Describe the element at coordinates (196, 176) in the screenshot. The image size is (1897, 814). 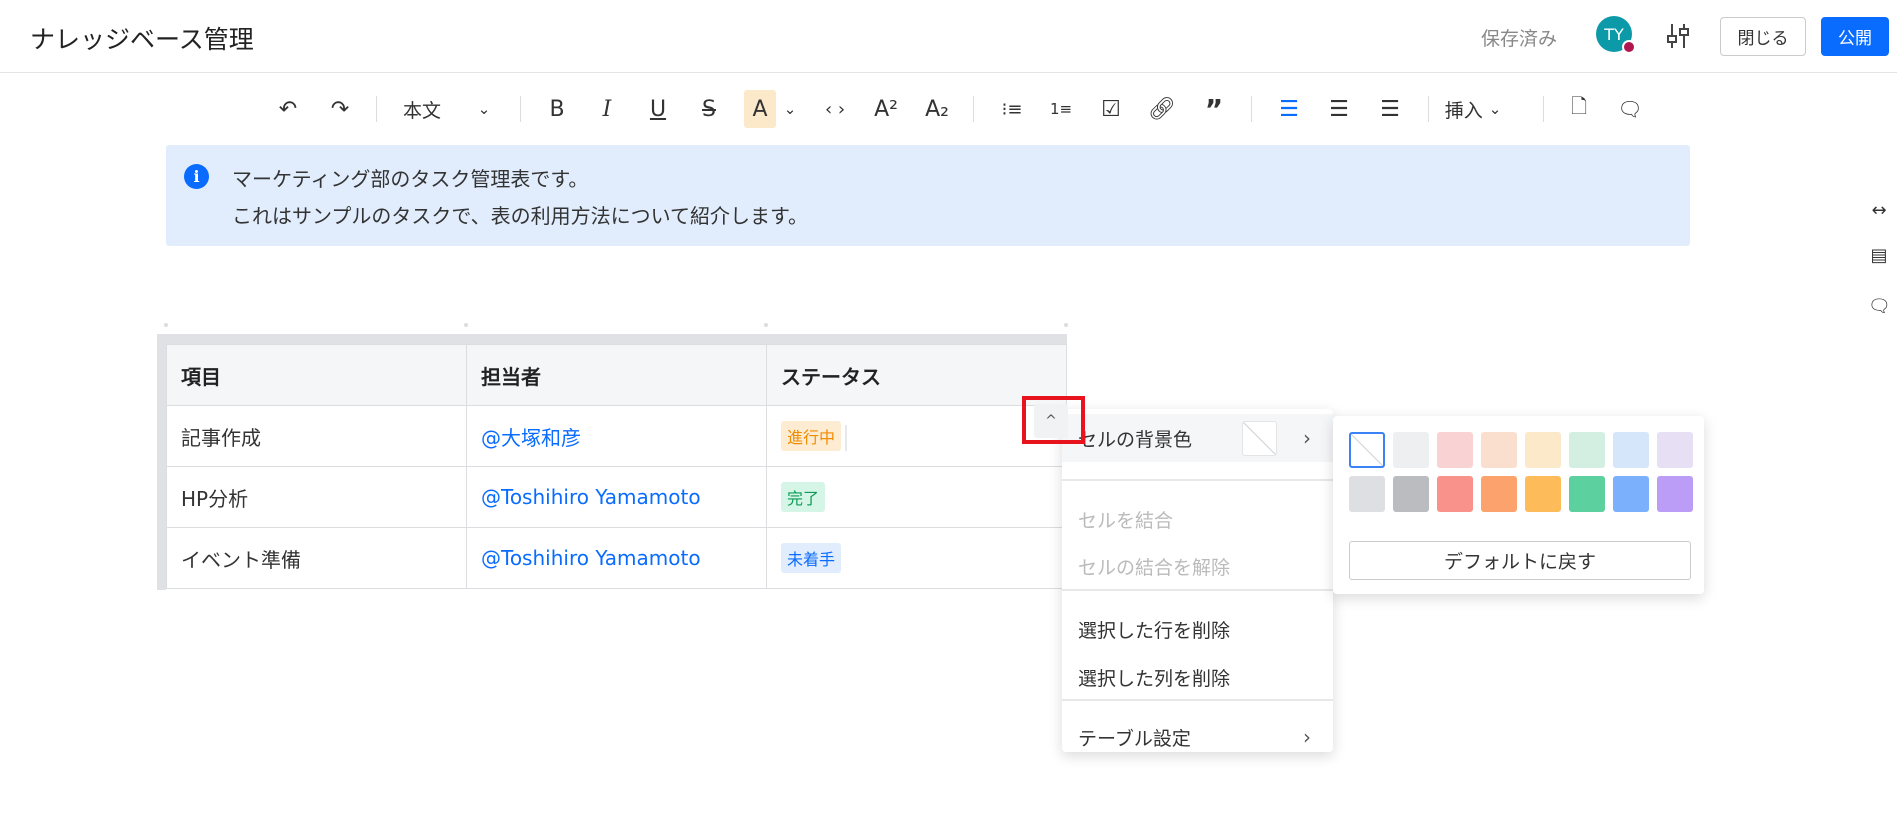
I see `info-icon: i` at that location.